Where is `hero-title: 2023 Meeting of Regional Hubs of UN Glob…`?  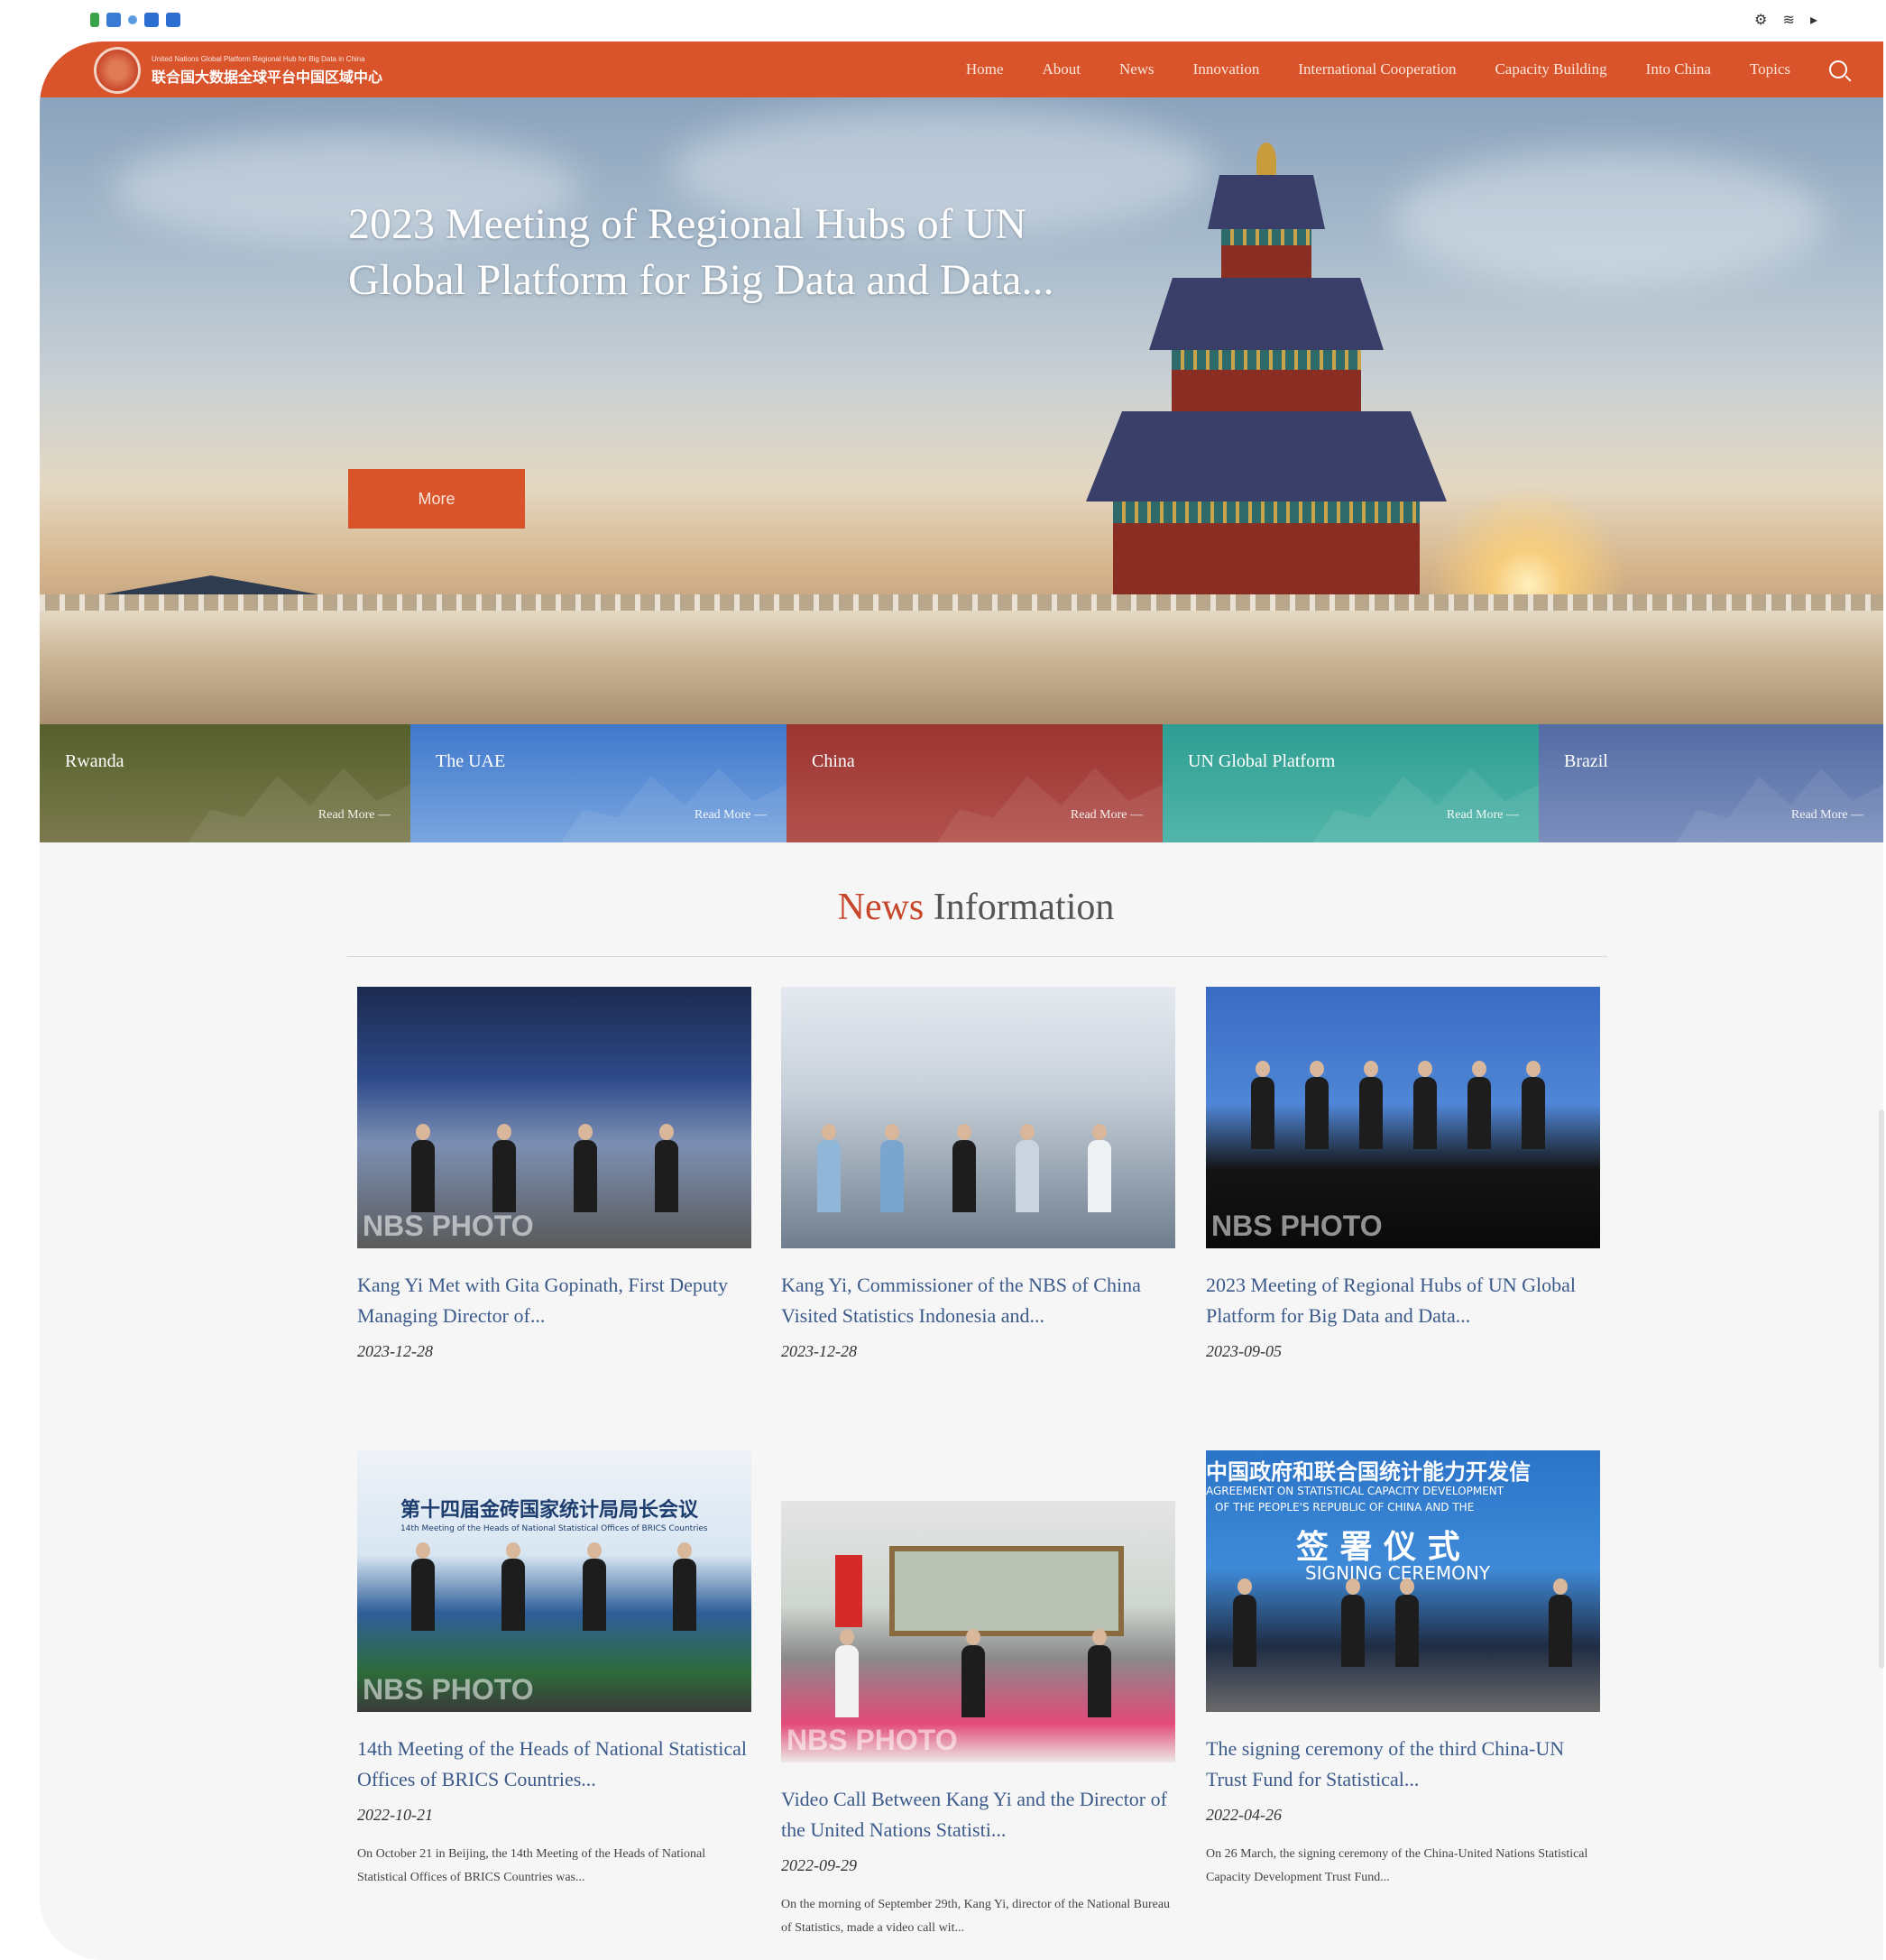
hero-title: 2023 Meeting of Regional Hubs of UN Glob… is located at coordinates (745, 253).